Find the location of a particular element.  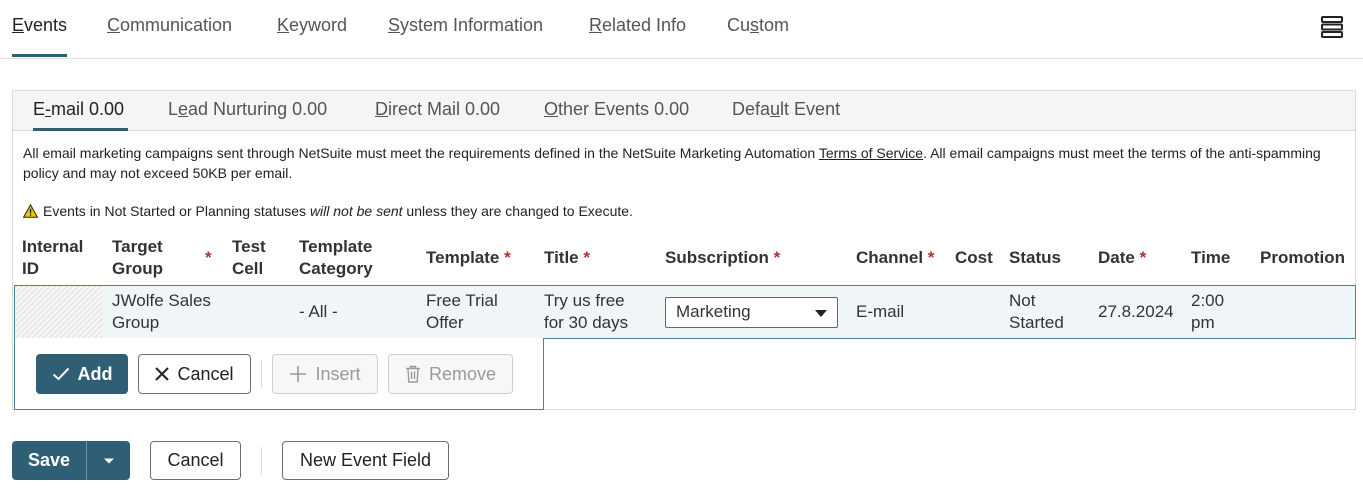

subtab-direct-mail: Direct Mail 0.00 is located at coordinates (437, 109).